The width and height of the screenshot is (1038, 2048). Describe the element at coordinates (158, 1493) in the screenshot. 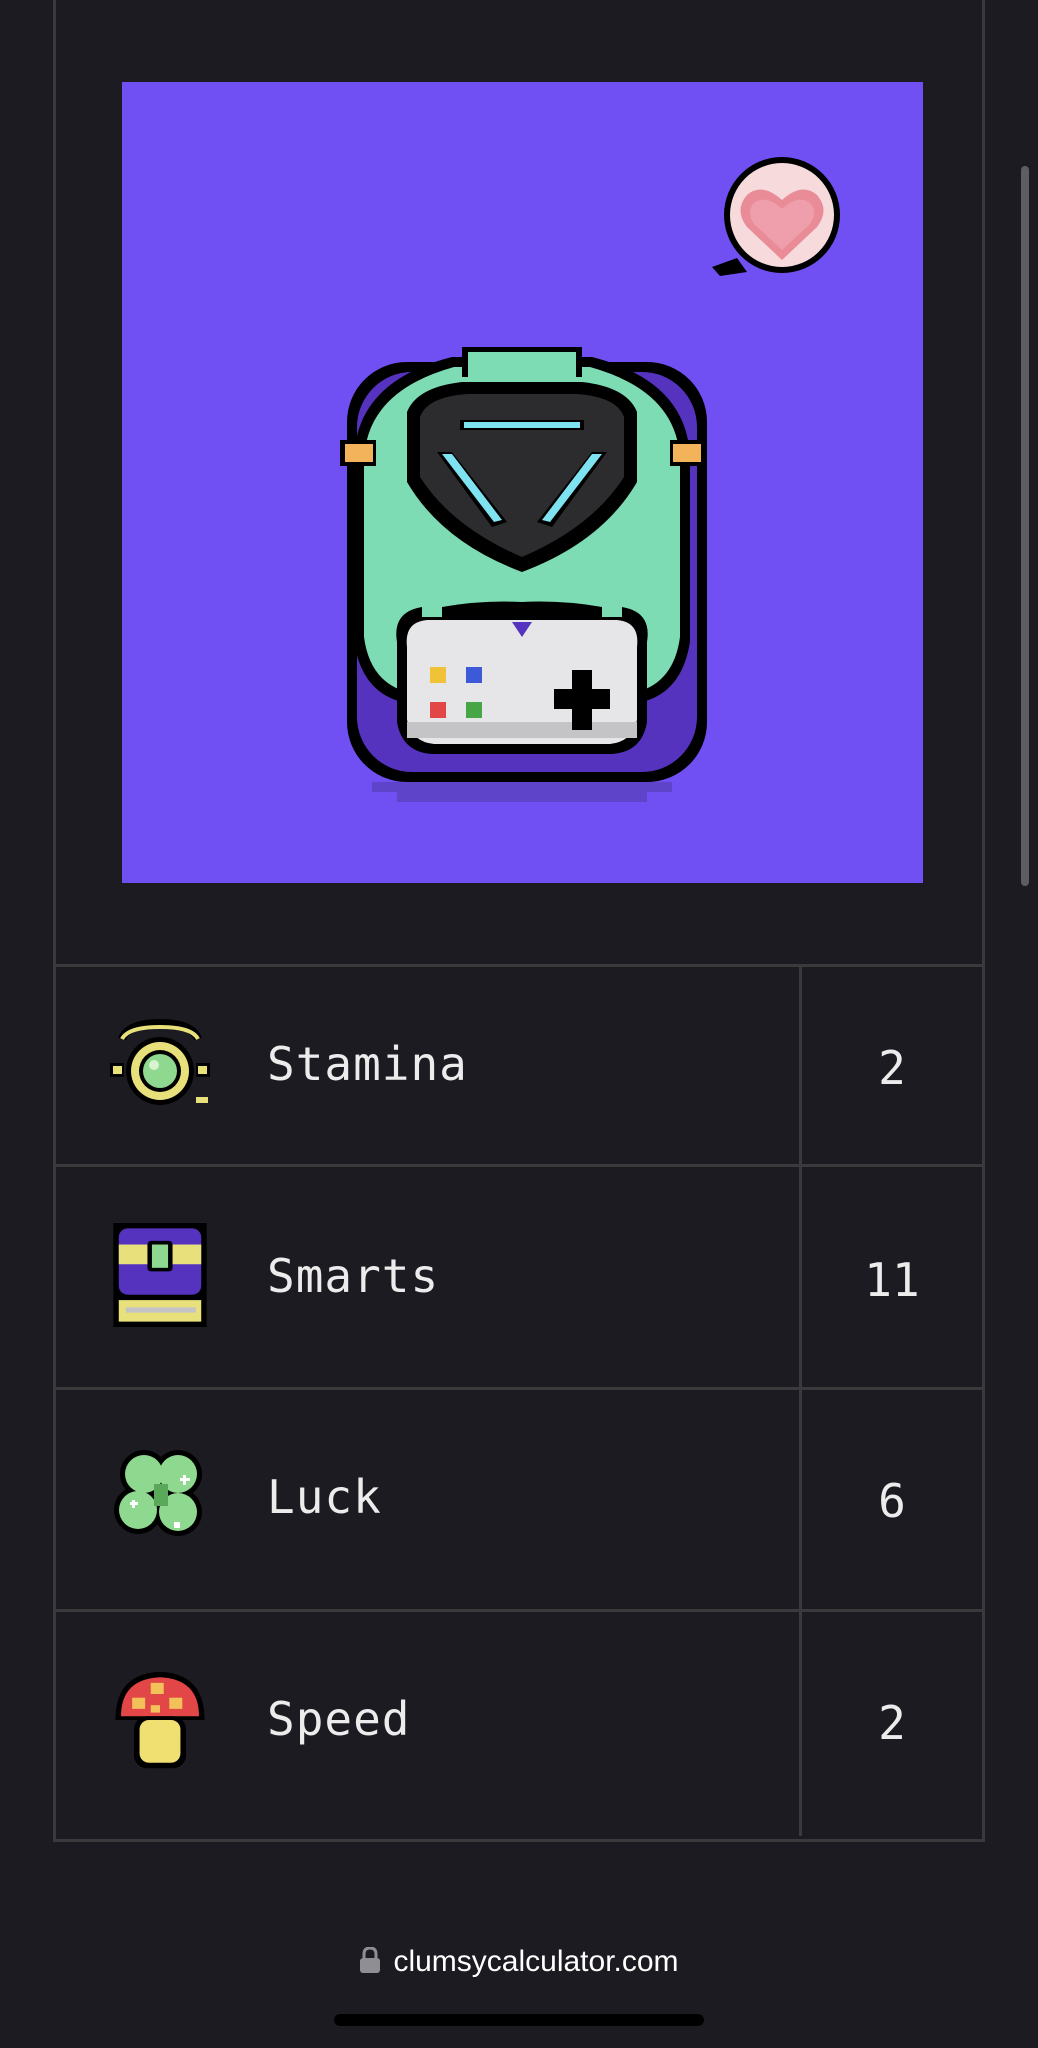

I see `clover-icon` at that location.